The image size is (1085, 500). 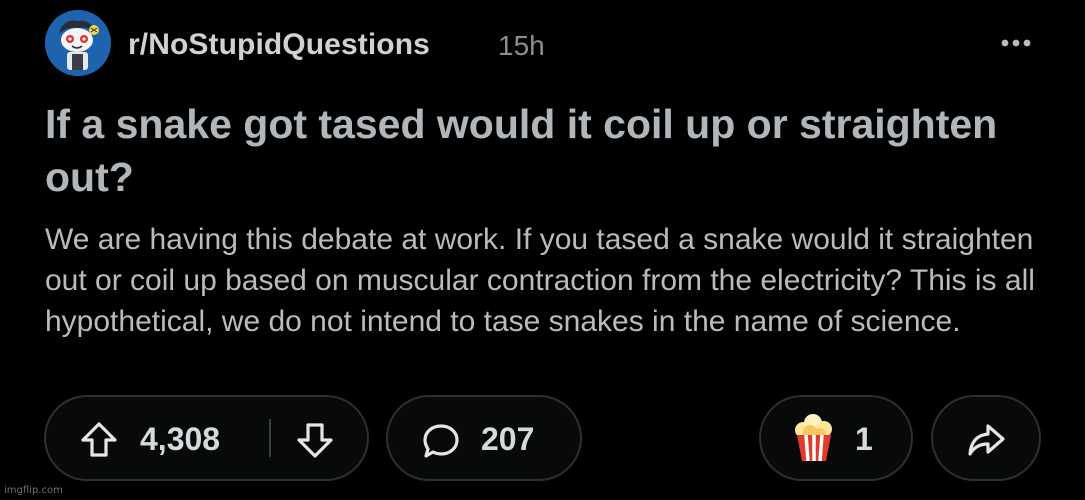 I want to click on award-icon-wrap, so click(x=814, y=438).